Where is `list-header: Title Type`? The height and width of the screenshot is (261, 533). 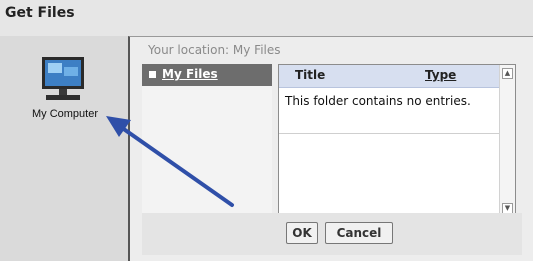
list-header: Title Type is located at coordinates (389, 76).